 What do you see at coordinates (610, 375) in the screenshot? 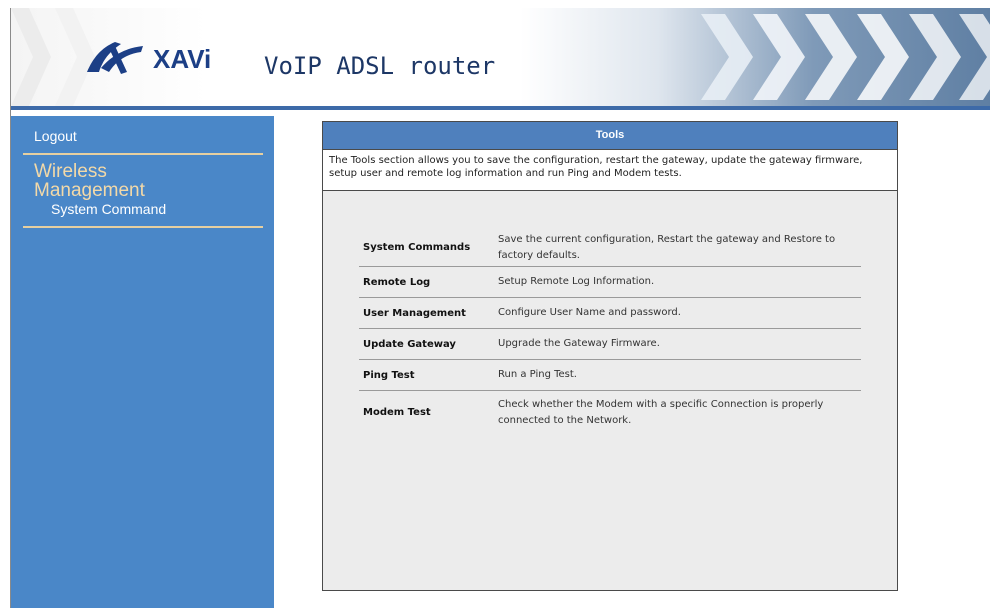
I see `table-row: Ping Test Run a Ping Test.` at bounding box center [610, 375].